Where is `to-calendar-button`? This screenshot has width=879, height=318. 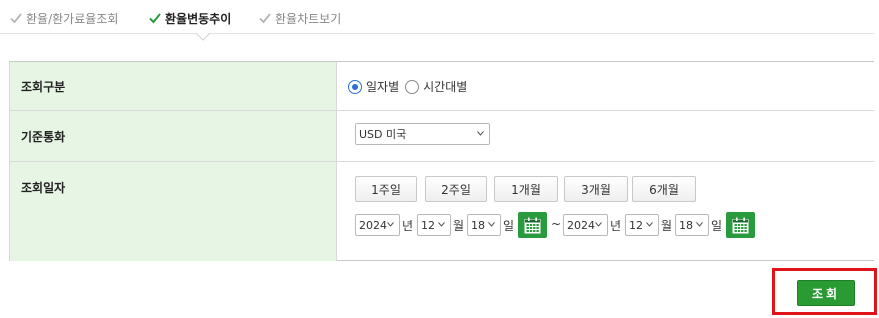 to-calendar-button is located at coordinates (740, 225).